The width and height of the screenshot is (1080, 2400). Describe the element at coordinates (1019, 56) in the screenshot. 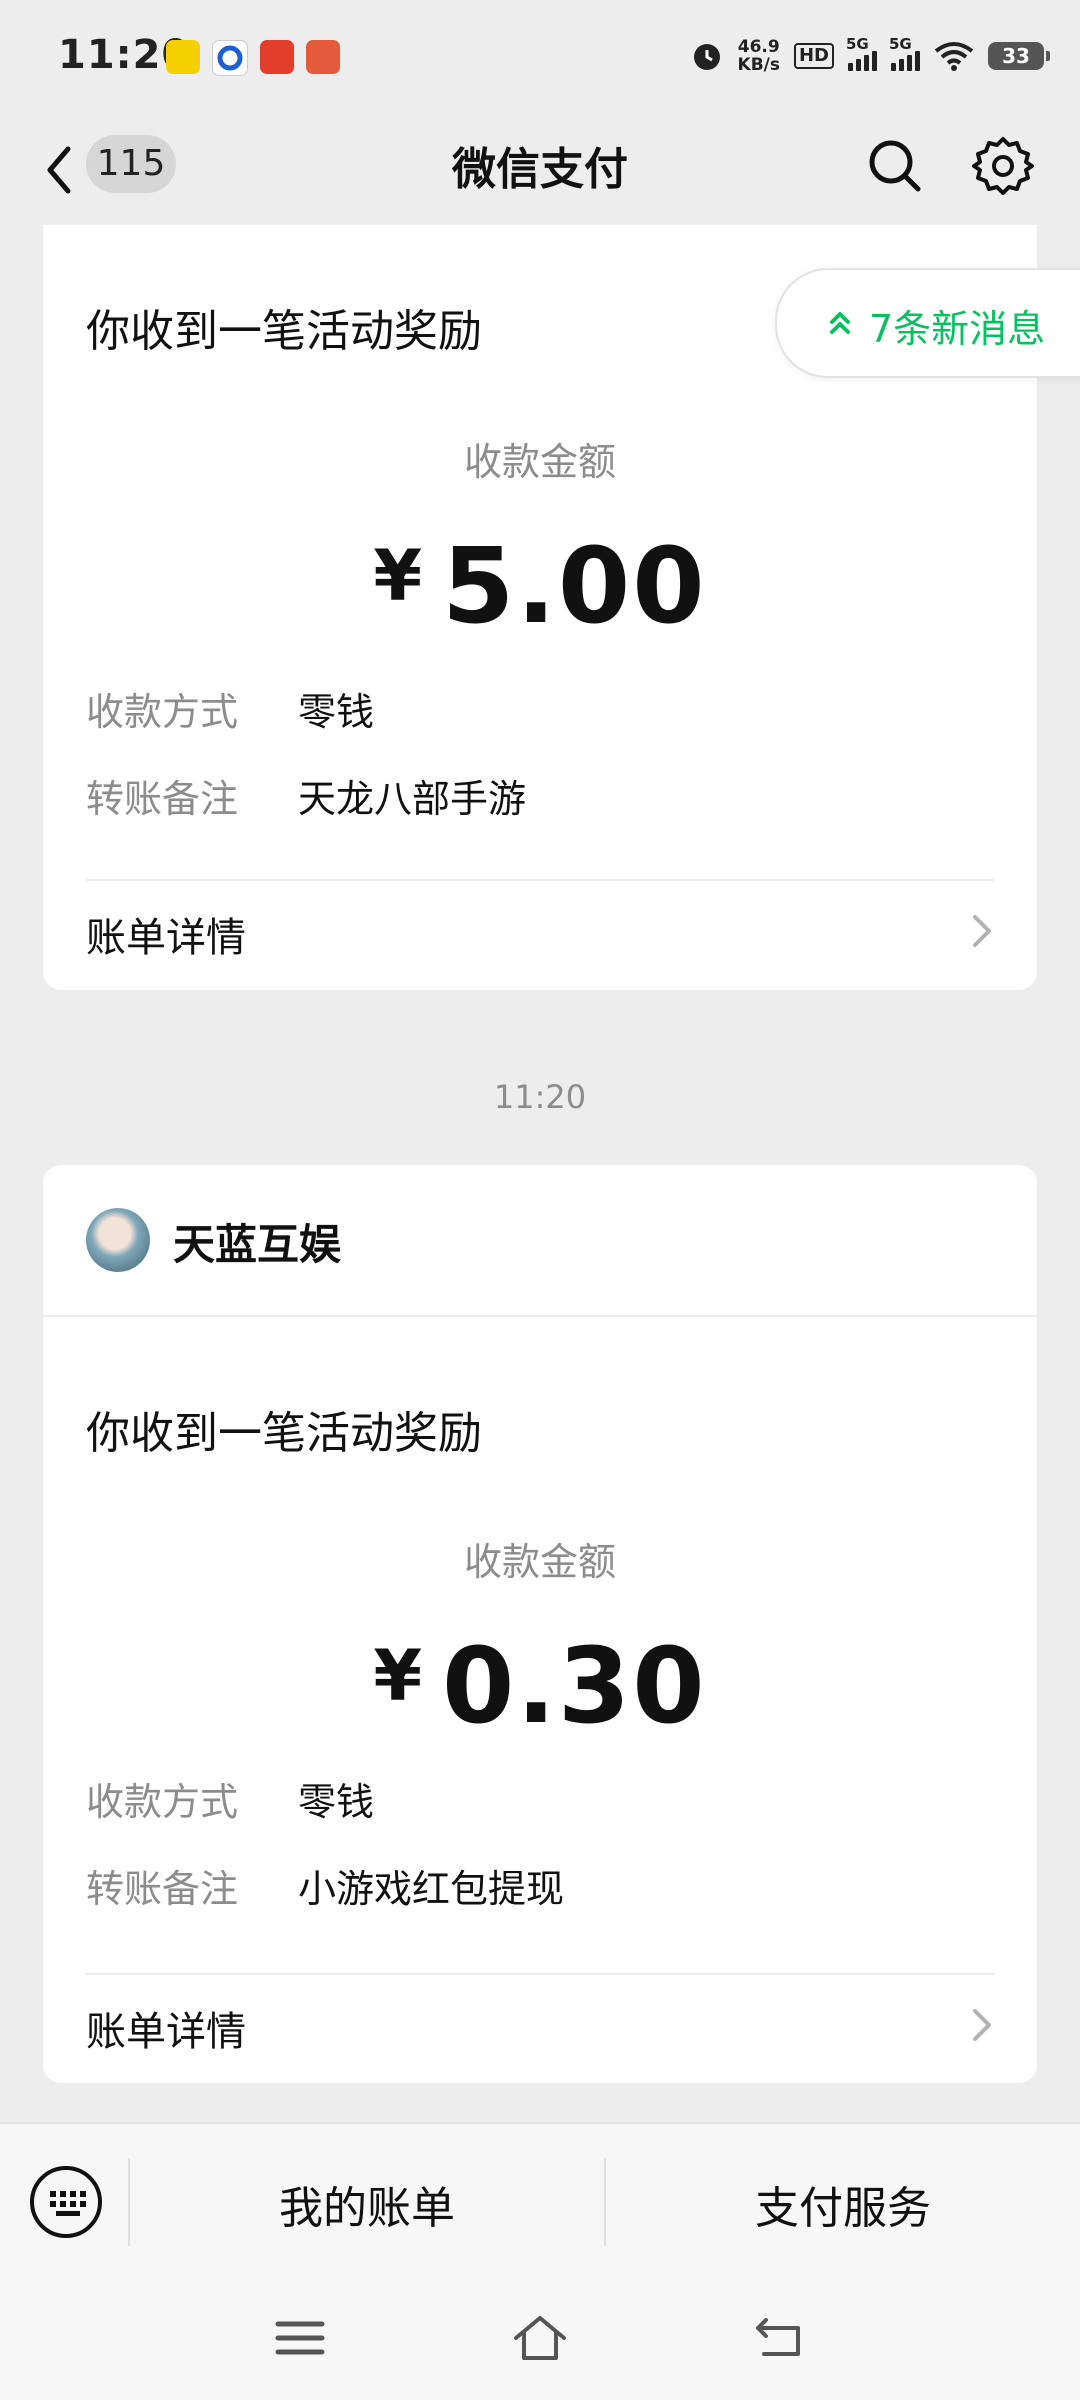

I see `battery-icon: 33` at that location.